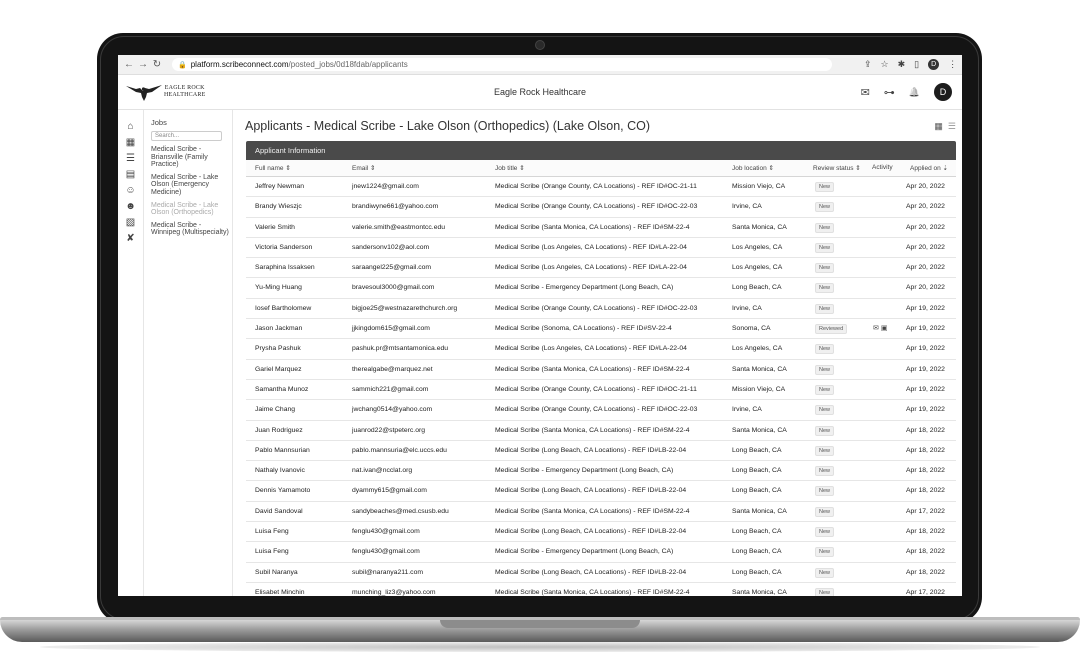 This screenshot has width=1080, height=664. Describe the element at coordinates (130, 142) in the screenshot. I see `building-icon: ▦` at that location.